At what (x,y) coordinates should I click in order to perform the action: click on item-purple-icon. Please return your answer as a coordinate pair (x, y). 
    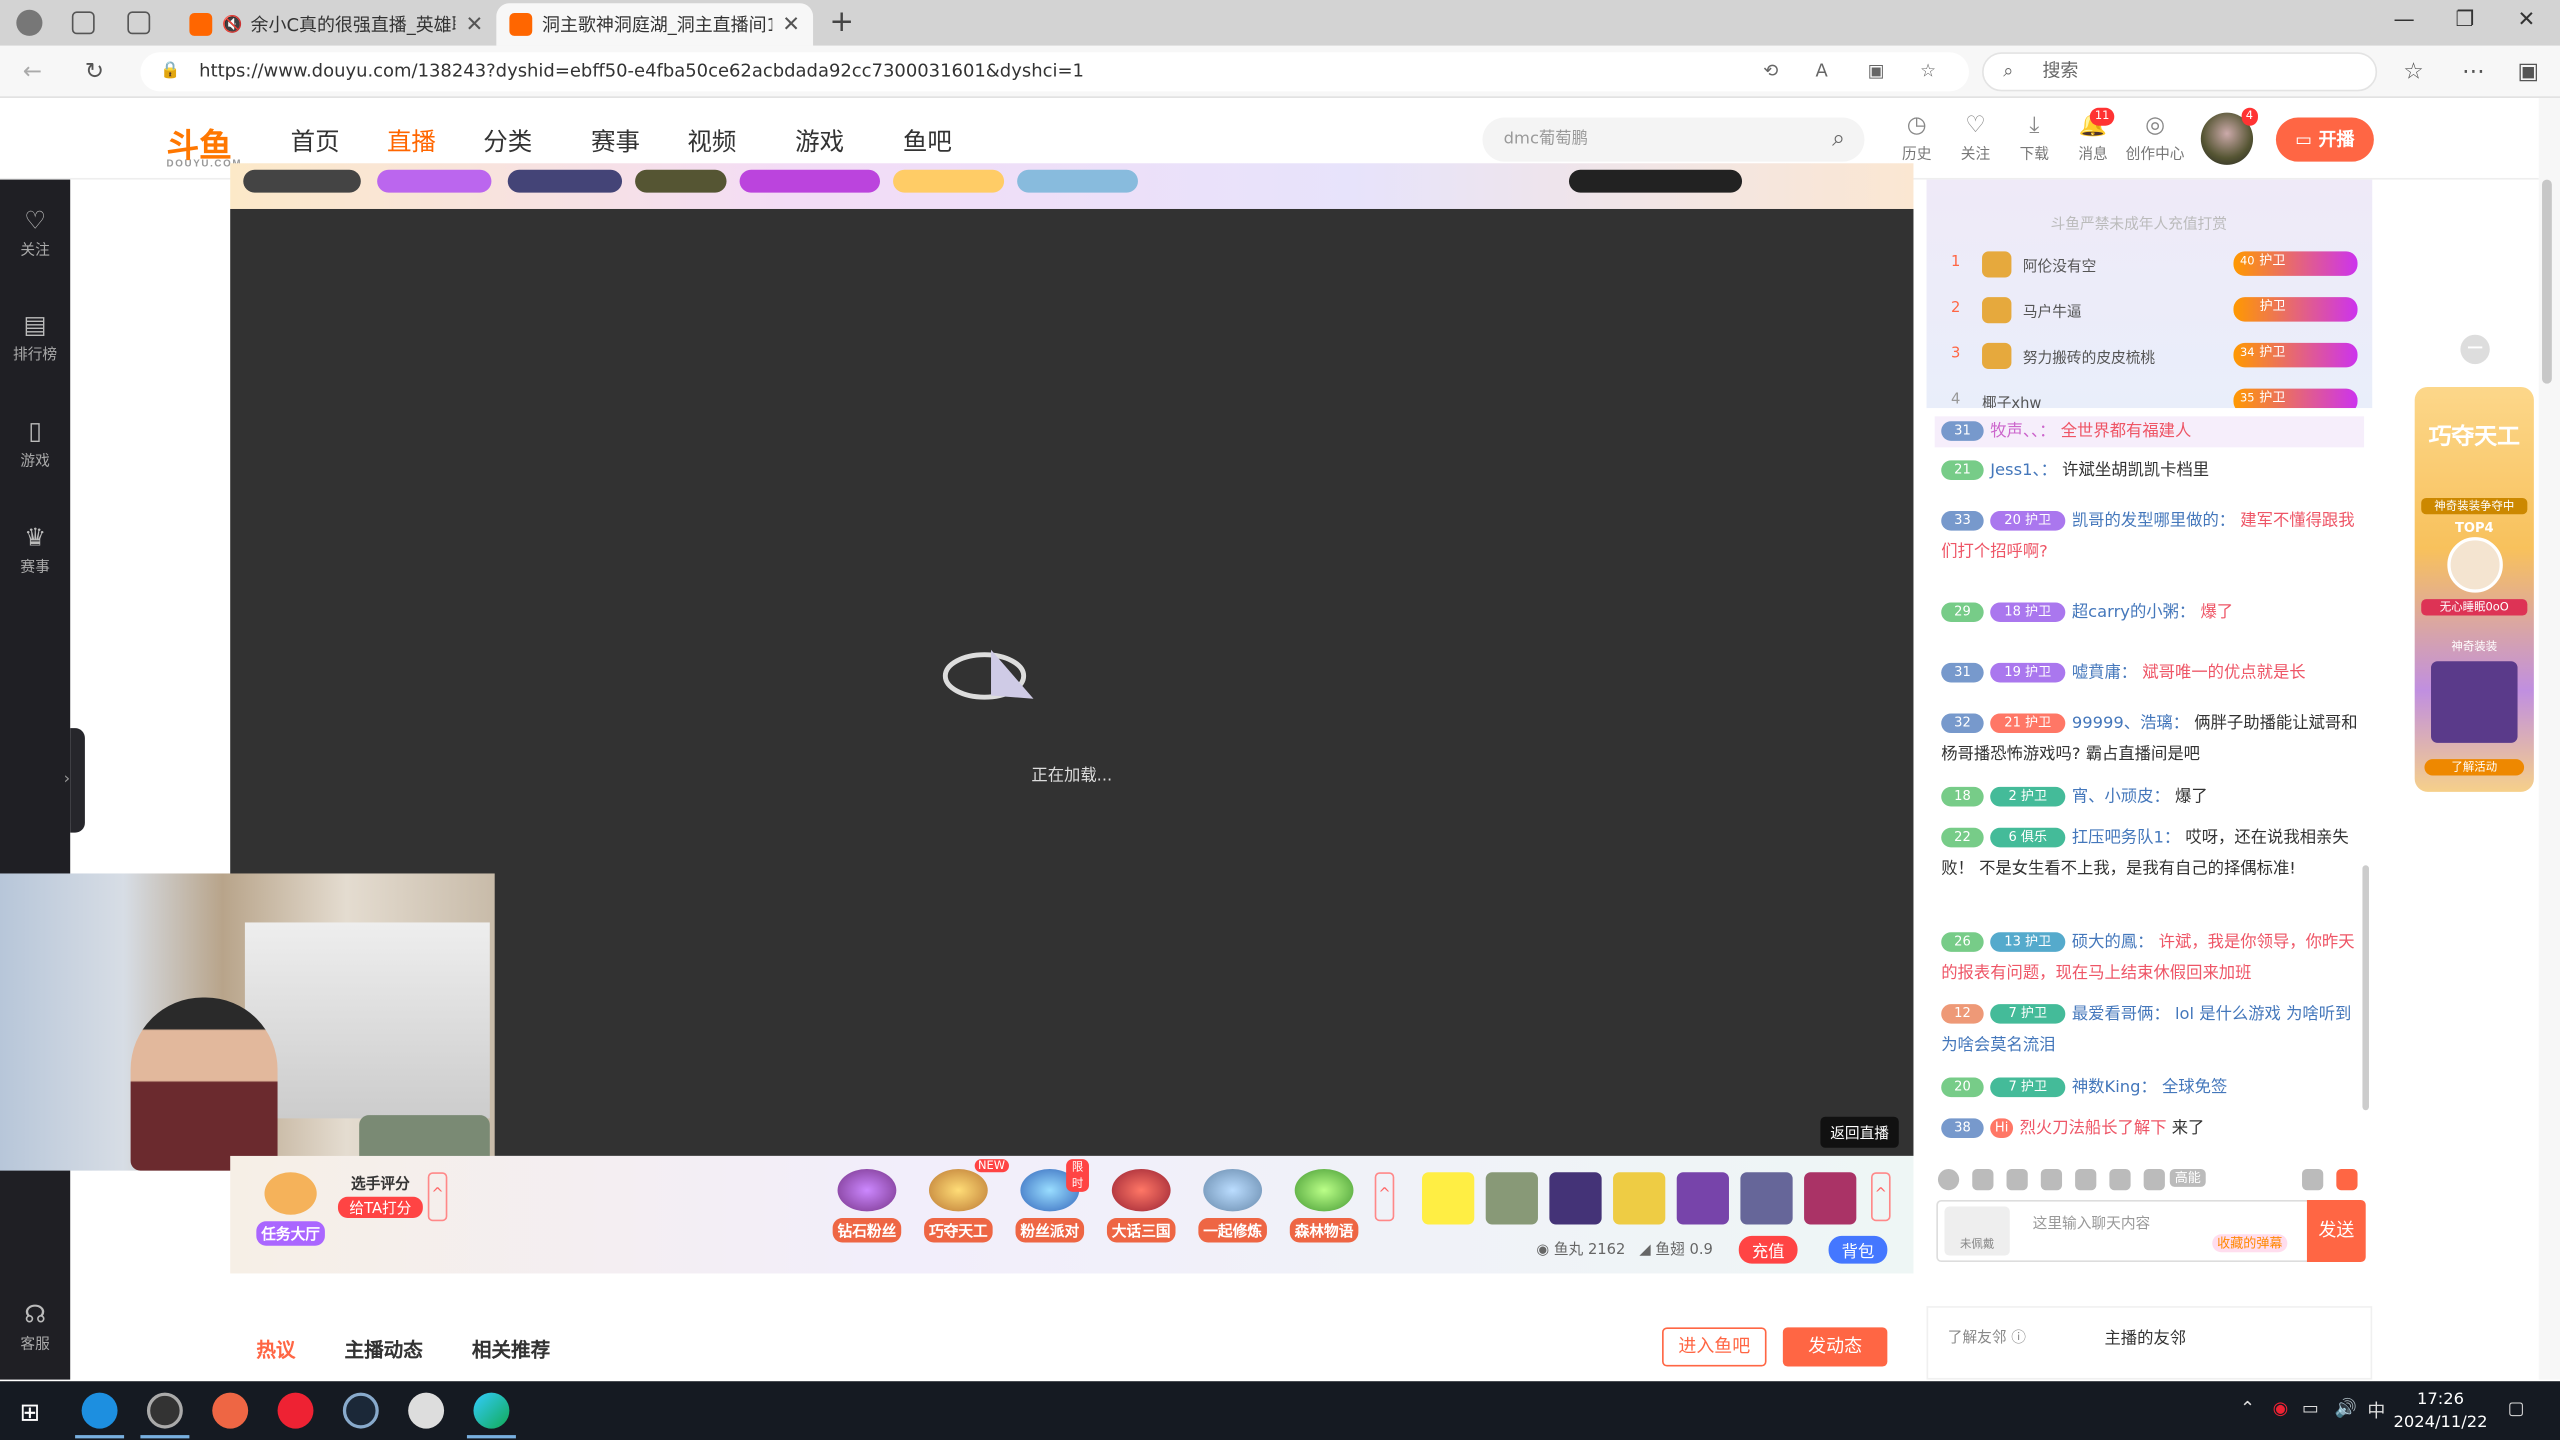
    Looking at the image, I should click on (1575, 1198).